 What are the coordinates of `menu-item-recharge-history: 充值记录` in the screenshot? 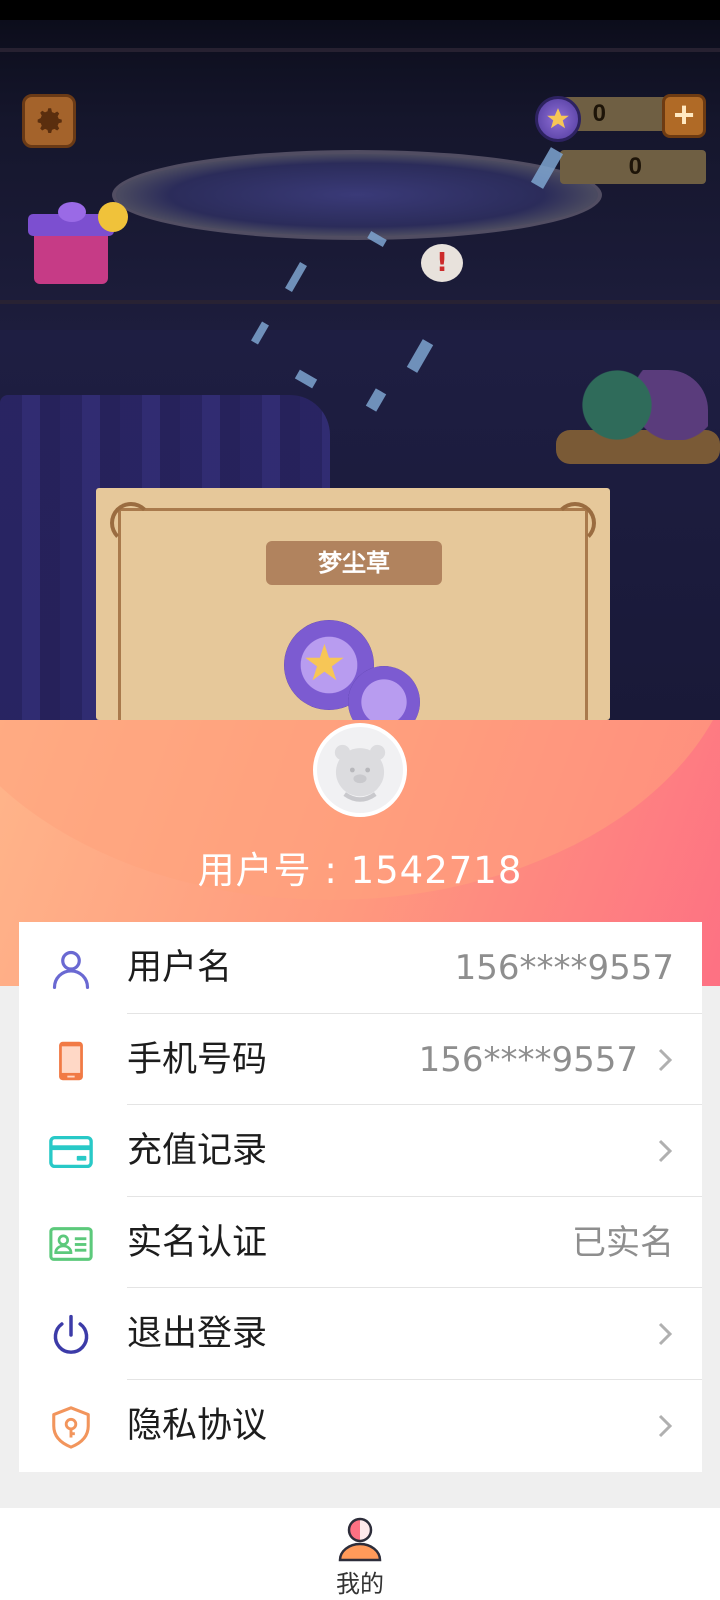 It's located at (360, 1151).